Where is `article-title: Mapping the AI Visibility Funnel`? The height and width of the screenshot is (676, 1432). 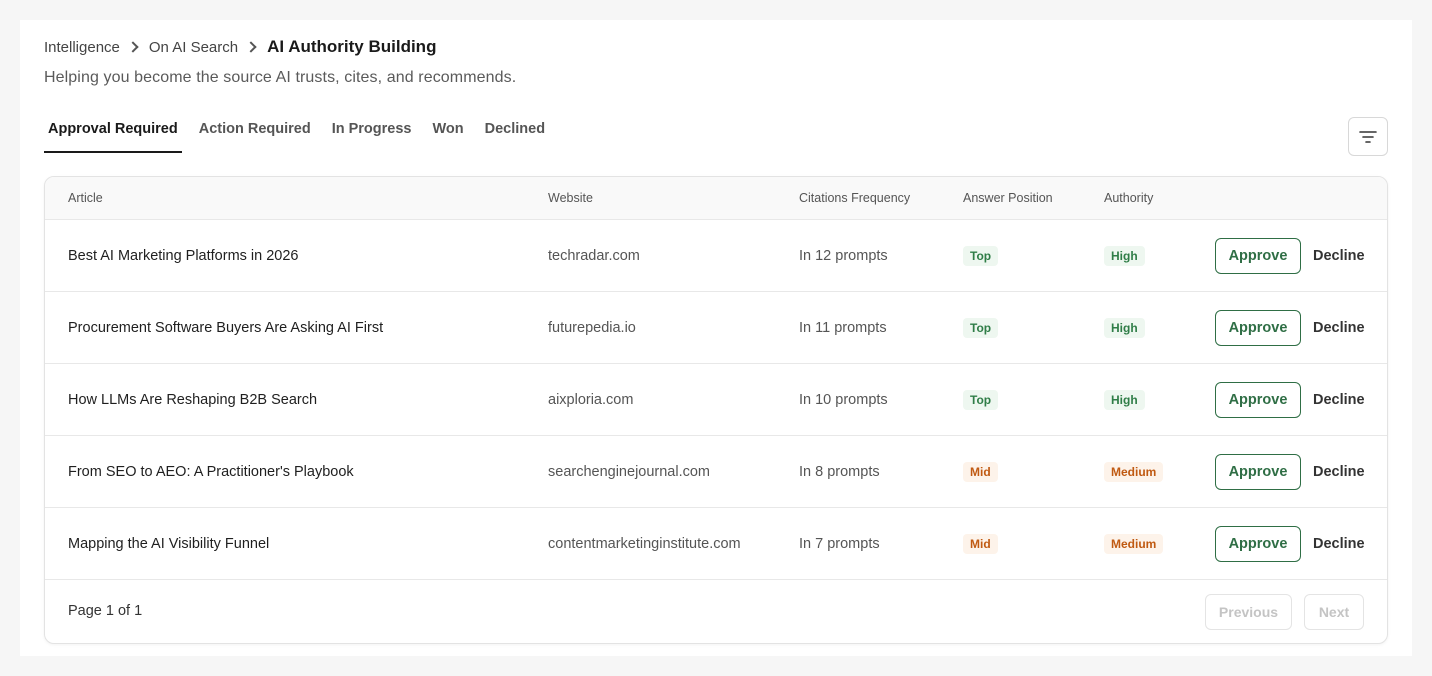
article-title: Mapping the AI Visibility Funnel is located at coordinates (169, 544).